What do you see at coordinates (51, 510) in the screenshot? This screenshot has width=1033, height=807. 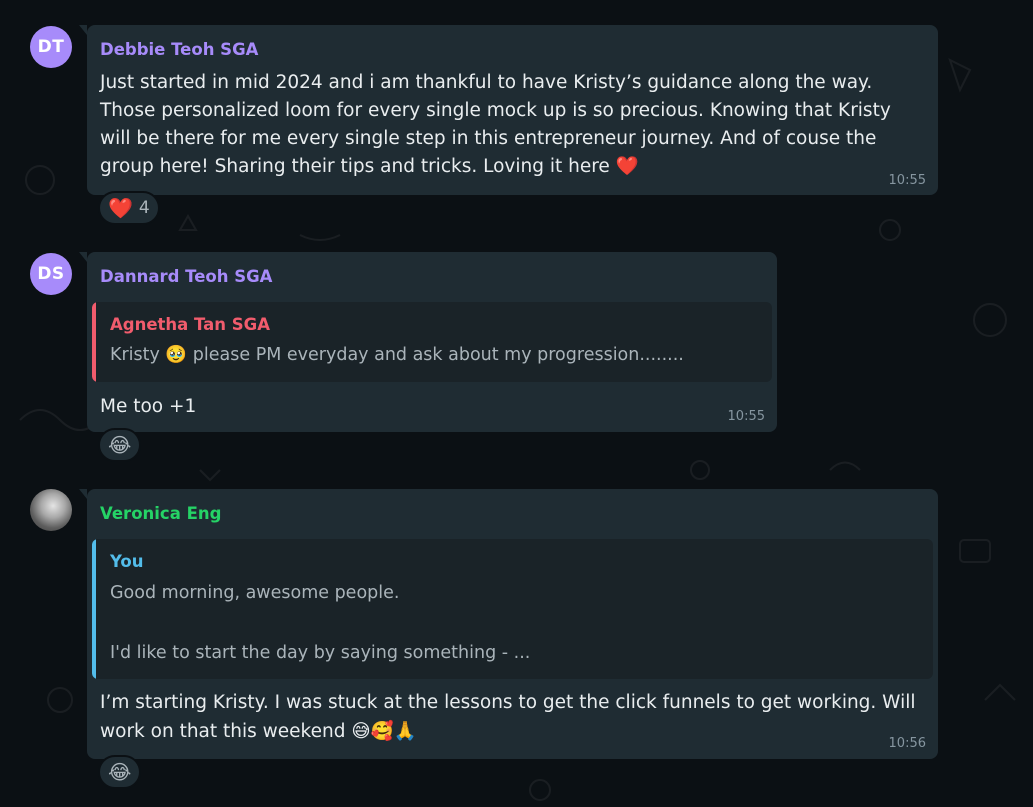 I see `avatar-veronica-photo` at bounding box center [51, 510].